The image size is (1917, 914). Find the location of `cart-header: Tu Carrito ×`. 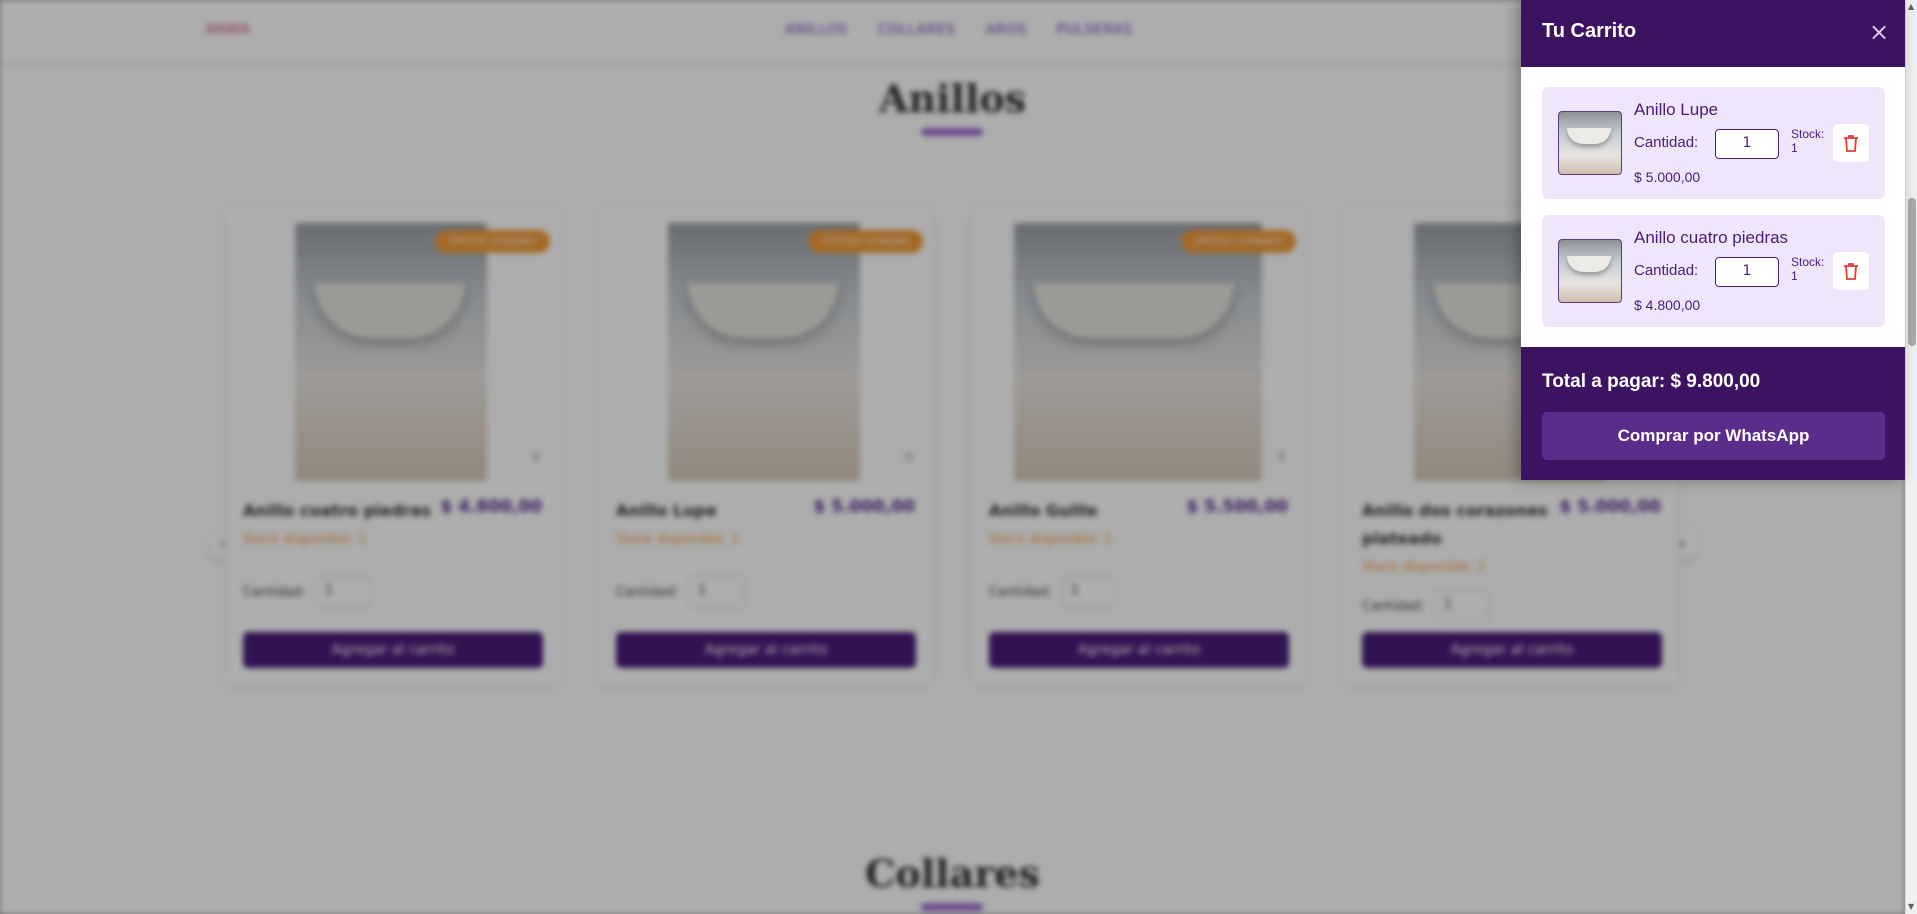

cart-header: Tu Carrito × is located at coordinates (1713, 33).